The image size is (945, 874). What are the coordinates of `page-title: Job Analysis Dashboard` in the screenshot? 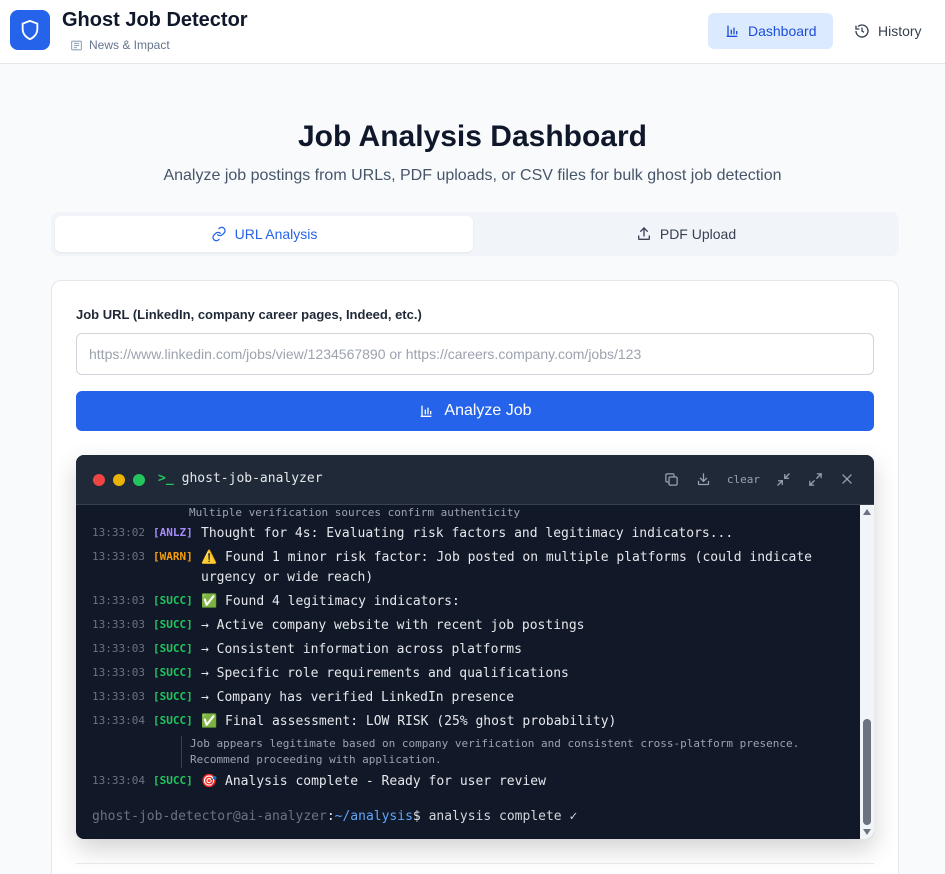 It's located at (472, 136).